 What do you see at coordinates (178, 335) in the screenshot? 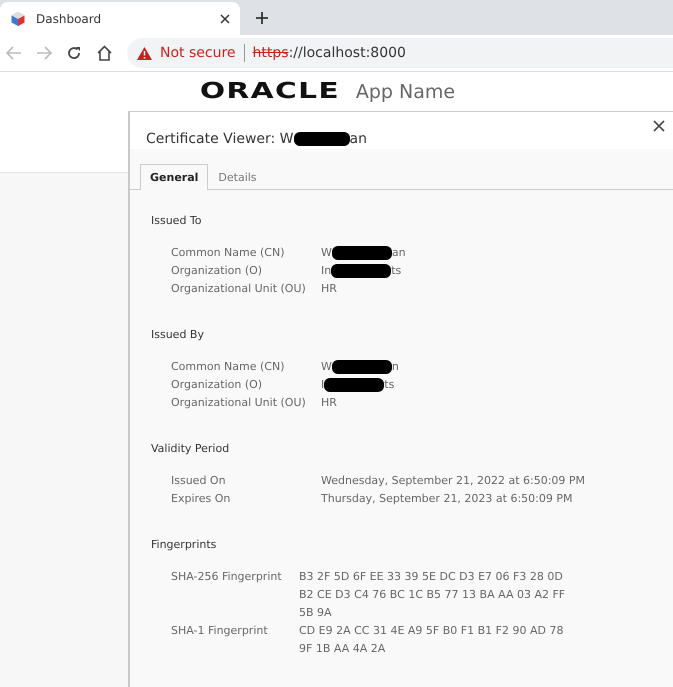
I see `section-heading: Issued By` at bounding box center [178, 335].